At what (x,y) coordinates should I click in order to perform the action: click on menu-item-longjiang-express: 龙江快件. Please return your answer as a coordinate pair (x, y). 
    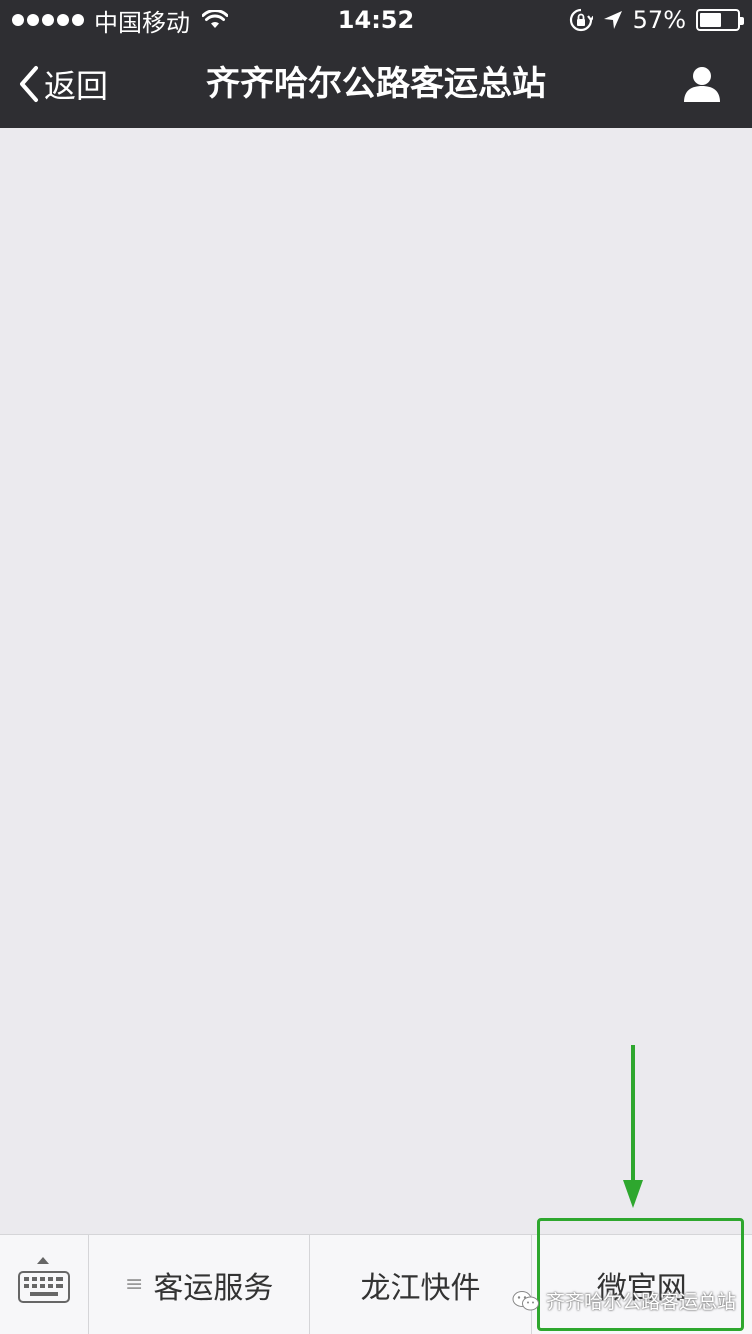
    Looking at the image, I should click on (421, 1284).